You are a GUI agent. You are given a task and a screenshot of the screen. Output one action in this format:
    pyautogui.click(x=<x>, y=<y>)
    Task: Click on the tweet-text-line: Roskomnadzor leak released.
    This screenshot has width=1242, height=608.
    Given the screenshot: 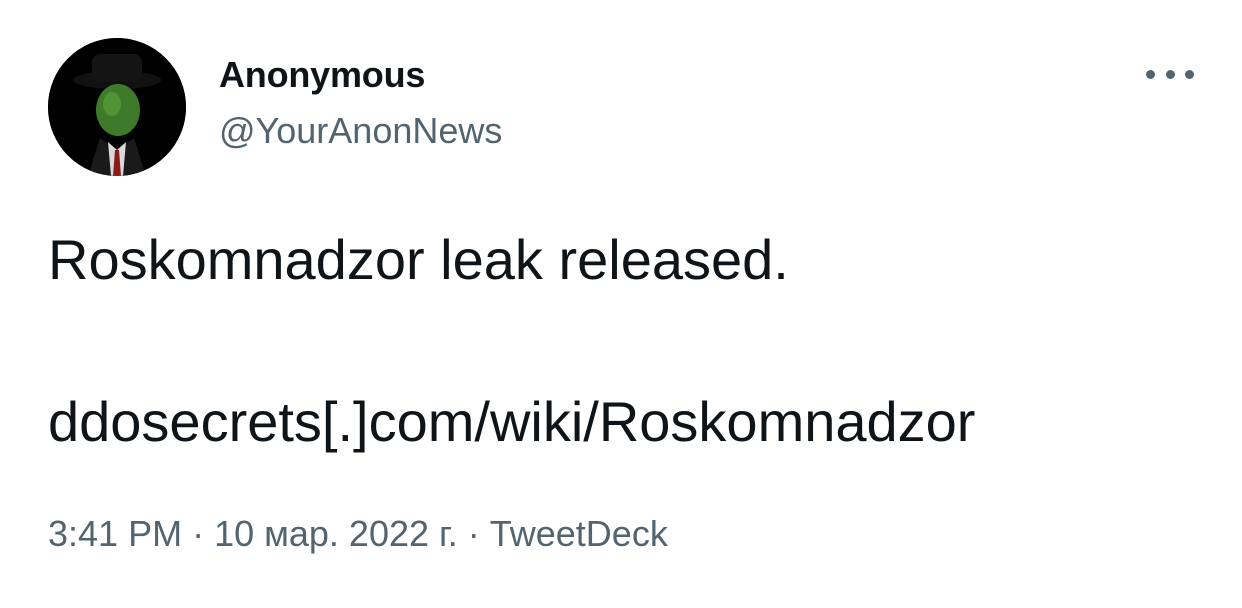 What is the action you would take?
    pyautogui.click(x=418, y=259)
    